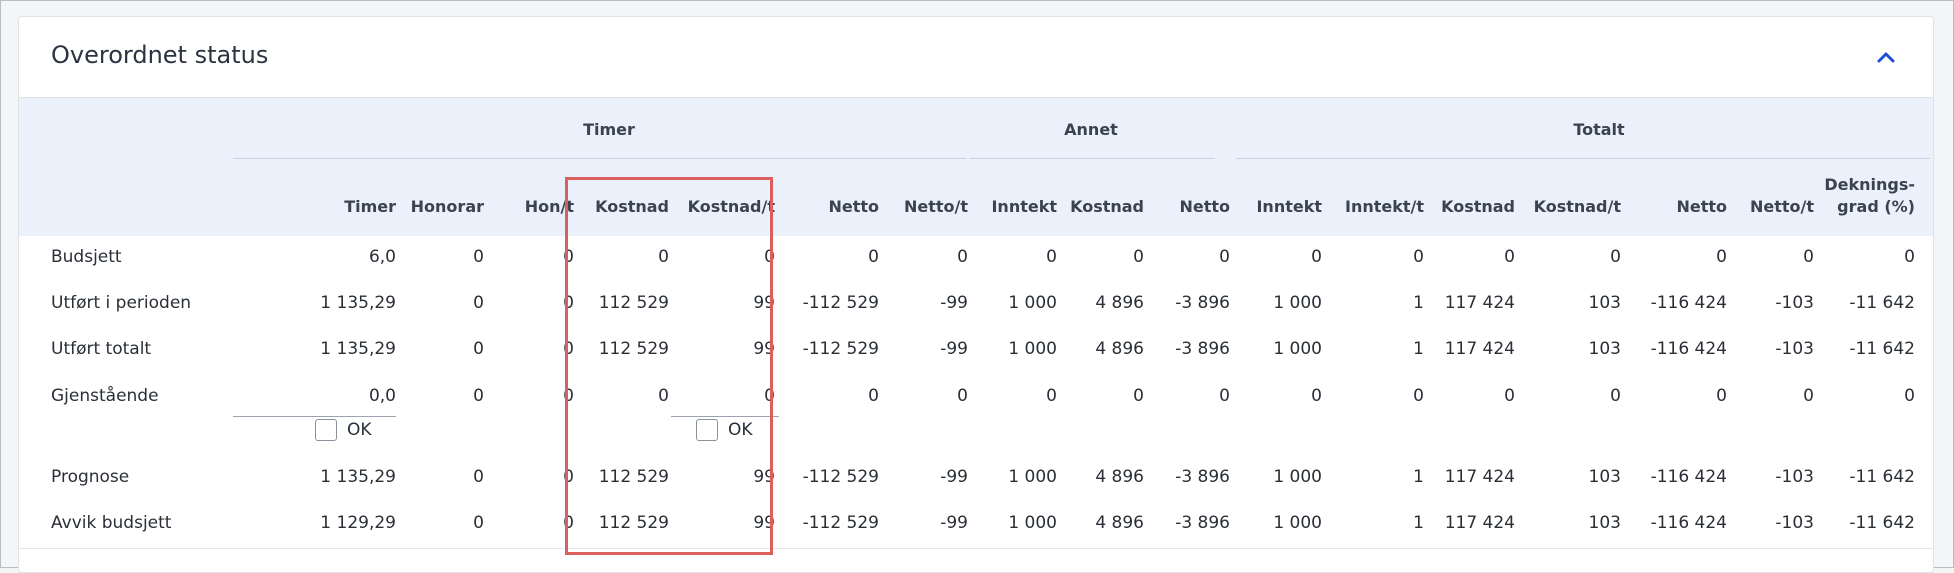 This screenshot has height=573, width=1954. Describe the element at coordinates (724, 430) in the screenshot. I see `ok-kostnad-t-checkbox: OK` at that location.